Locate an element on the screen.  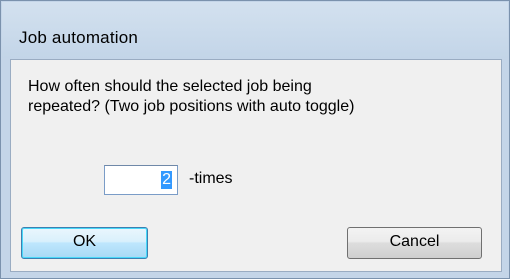
ok-button: OK is located at coordinates (84, 243).